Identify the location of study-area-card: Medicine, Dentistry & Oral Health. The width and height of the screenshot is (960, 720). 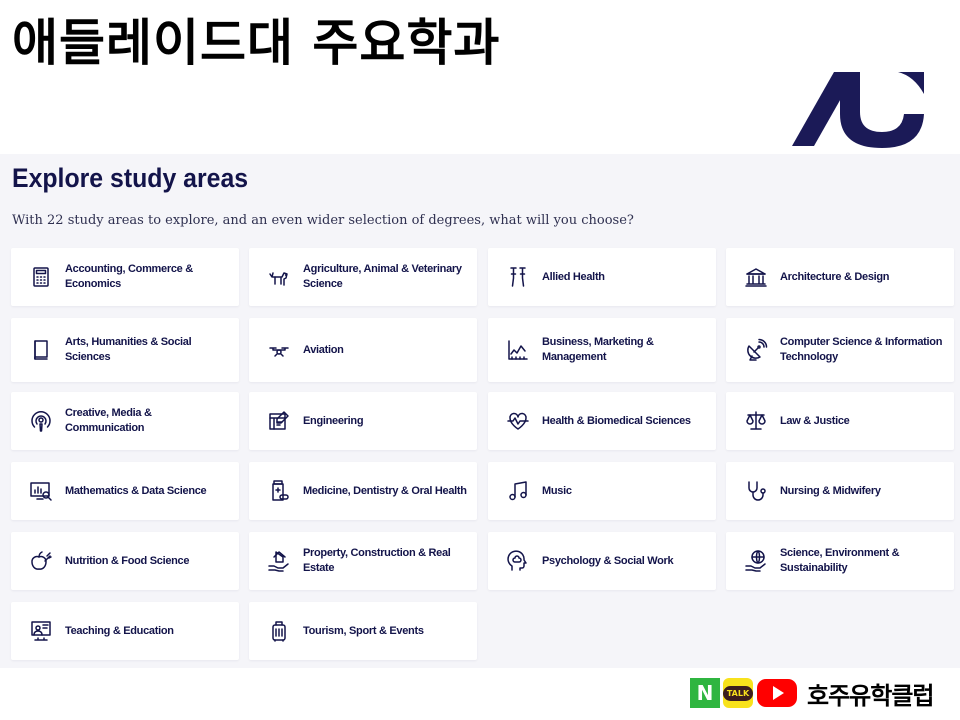
(363, 491).